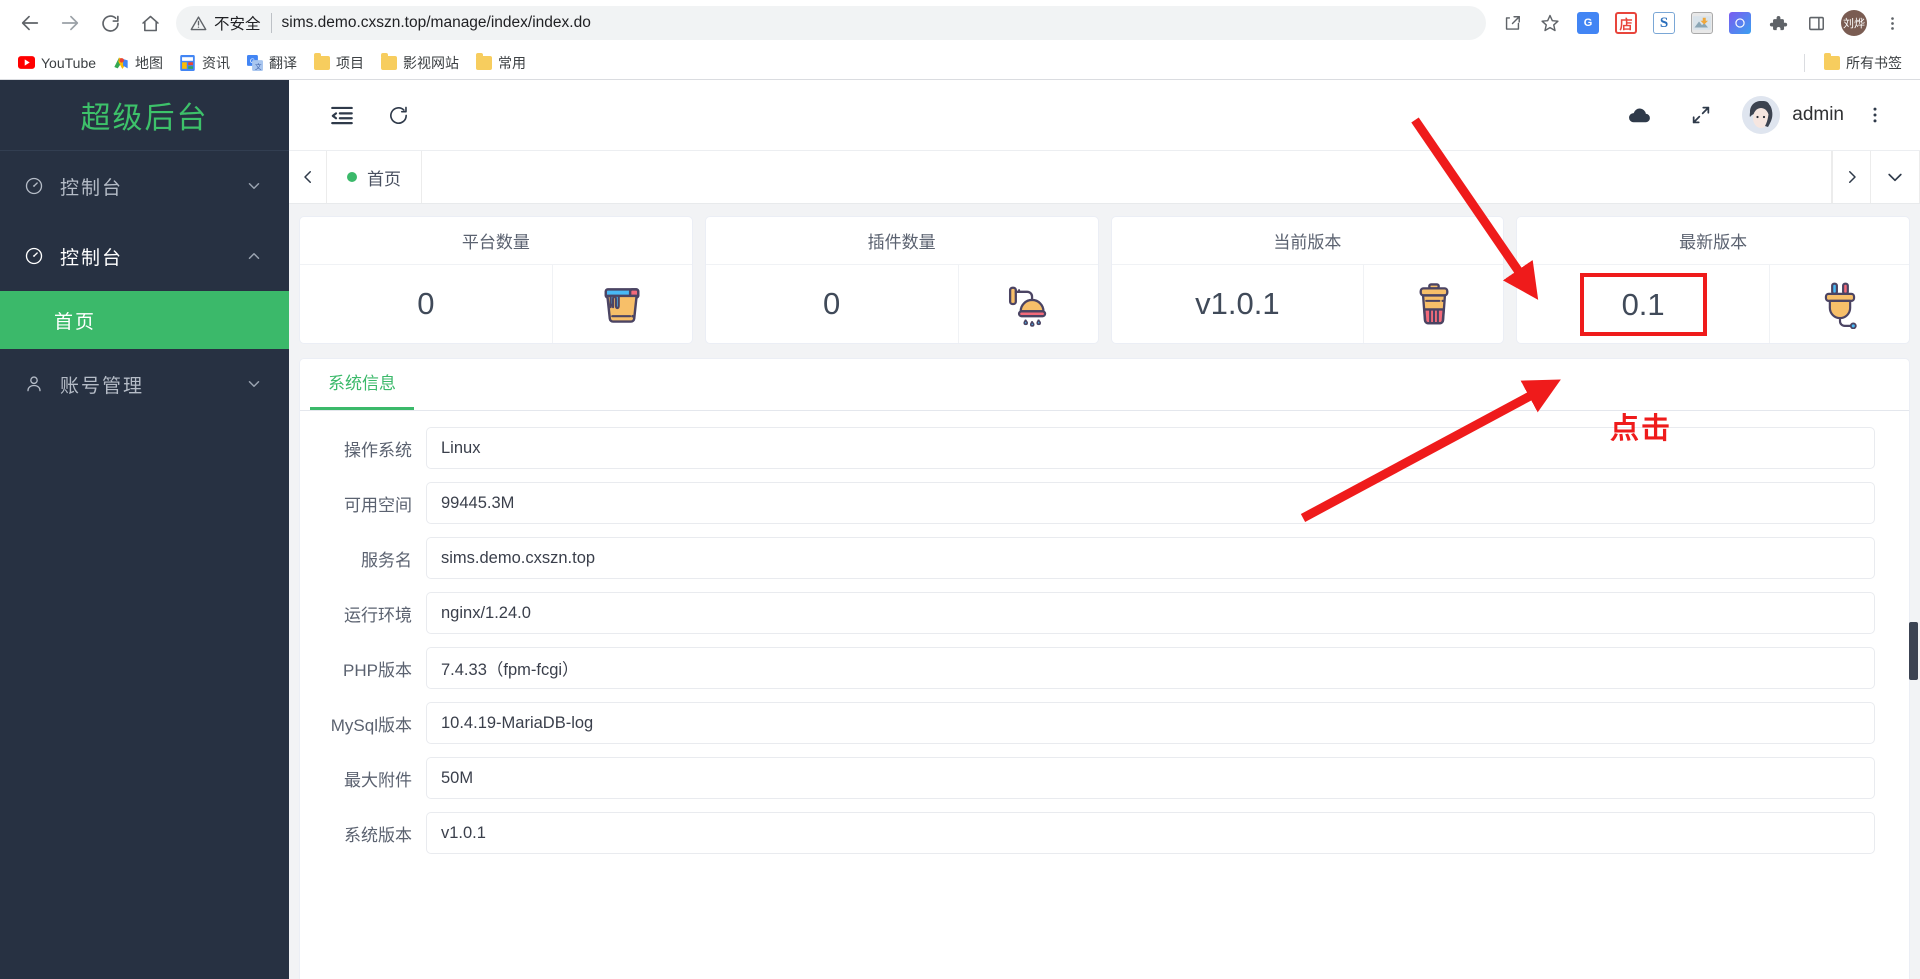 Image resolution: width=1920 pixels, height=979 pixels. I want to click on tab-home: 首页, so click(374, 177).